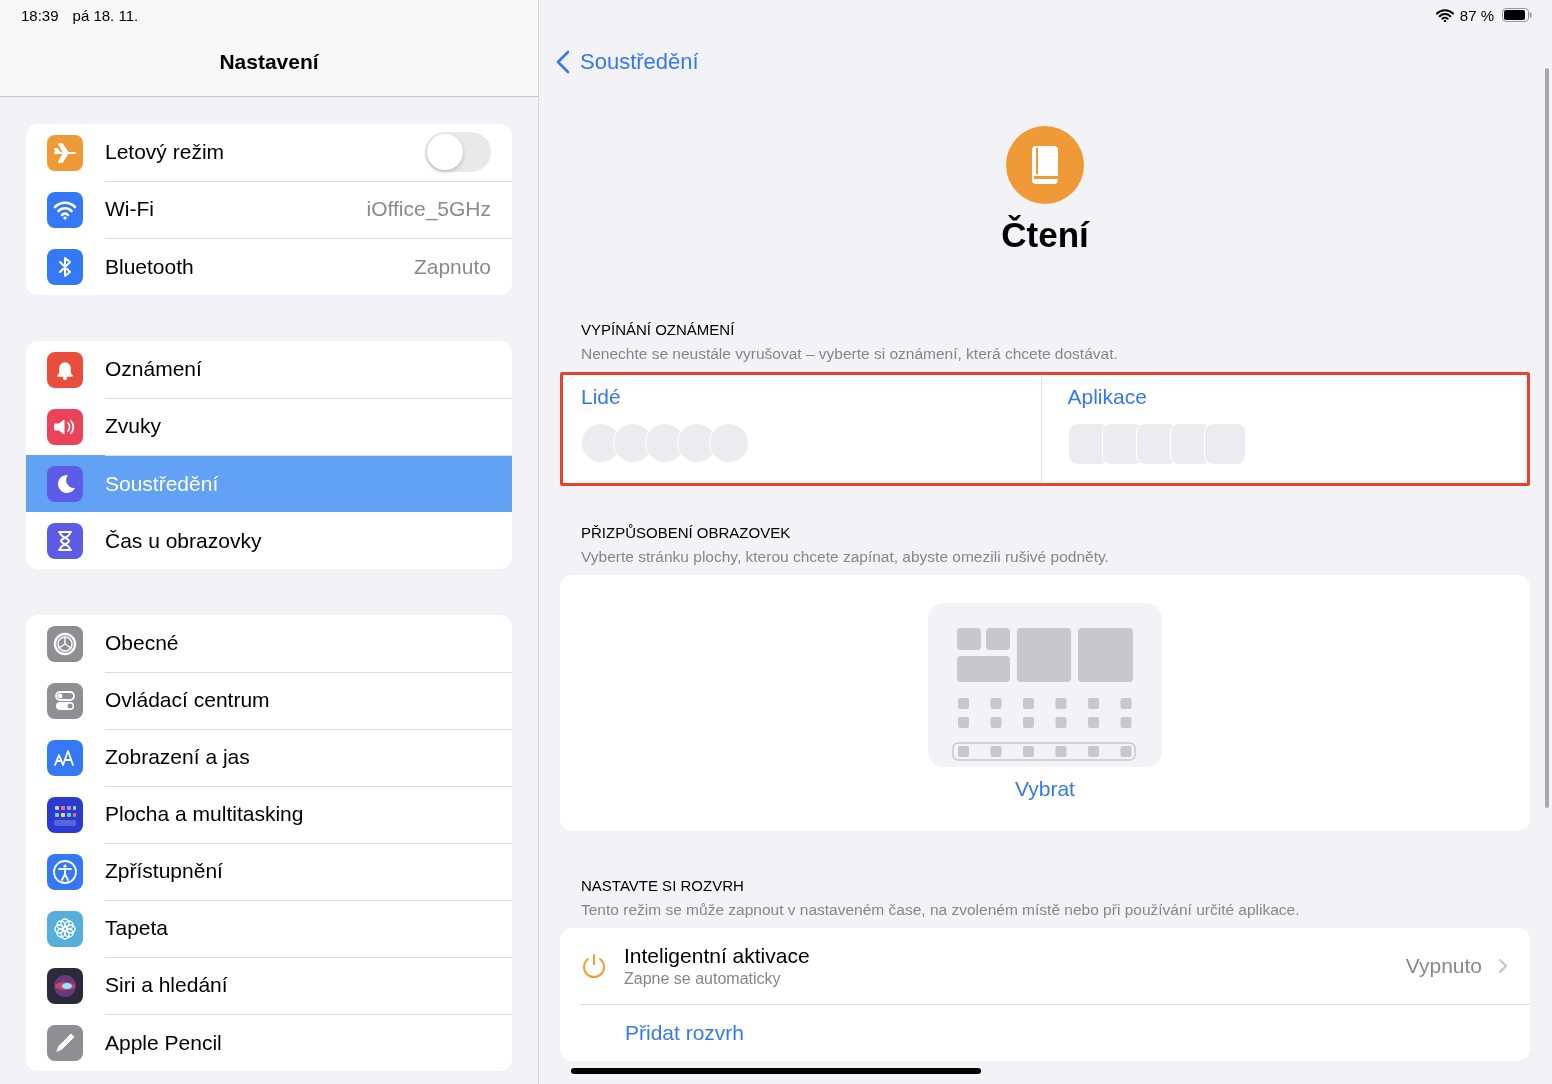  Describe the element at coordinates (269, 540) in the screenshot. I see `settings-row: Čas u obrazovky` at that location.